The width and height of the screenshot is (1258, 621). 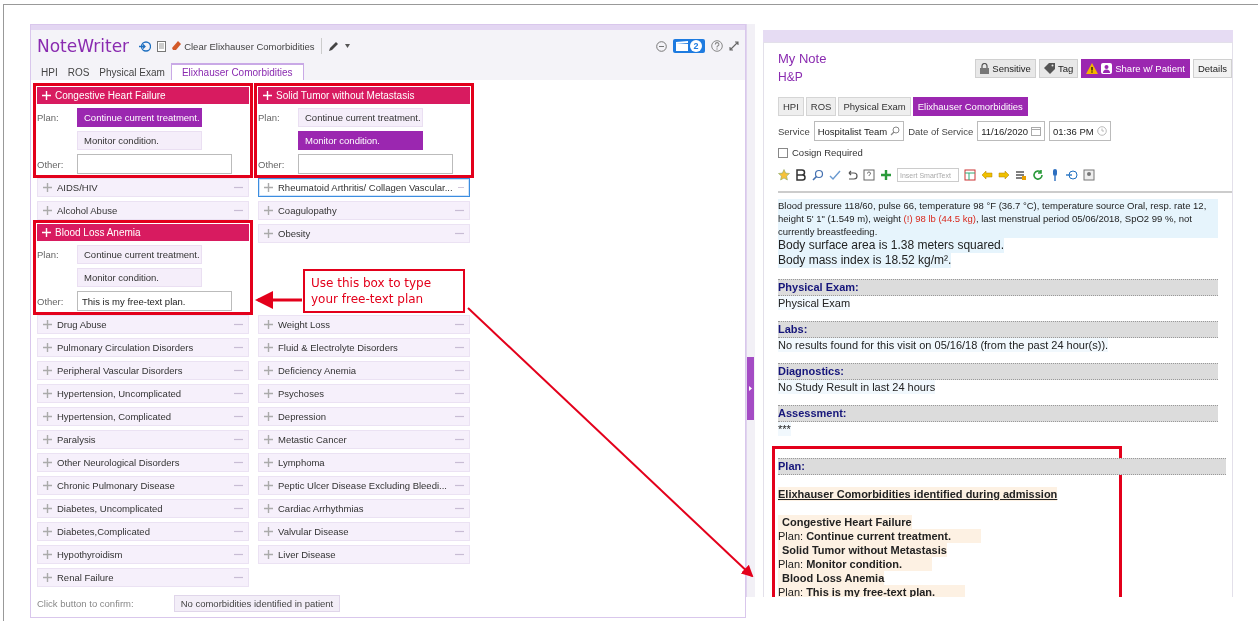 What do you see at coordinates (364, 416) in the screenshot?
I see `comorbidity-item: Depression` at bounding box center [364, 416].